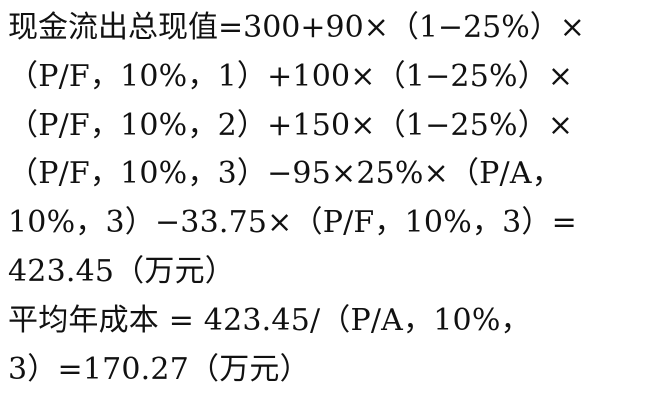 The image size is (671, 406). I want to click on formula-line-4: （P/F，10%，3）−95×25%×（P/A，, so click(285, 174).